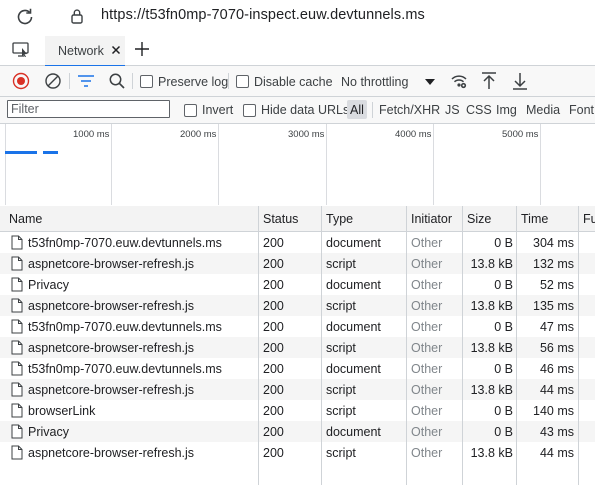 This screenshot has width=595, height=485. Describe the element at coordinates (339, 219) in the screenshot. I see `column-header-type: Type` at that location.